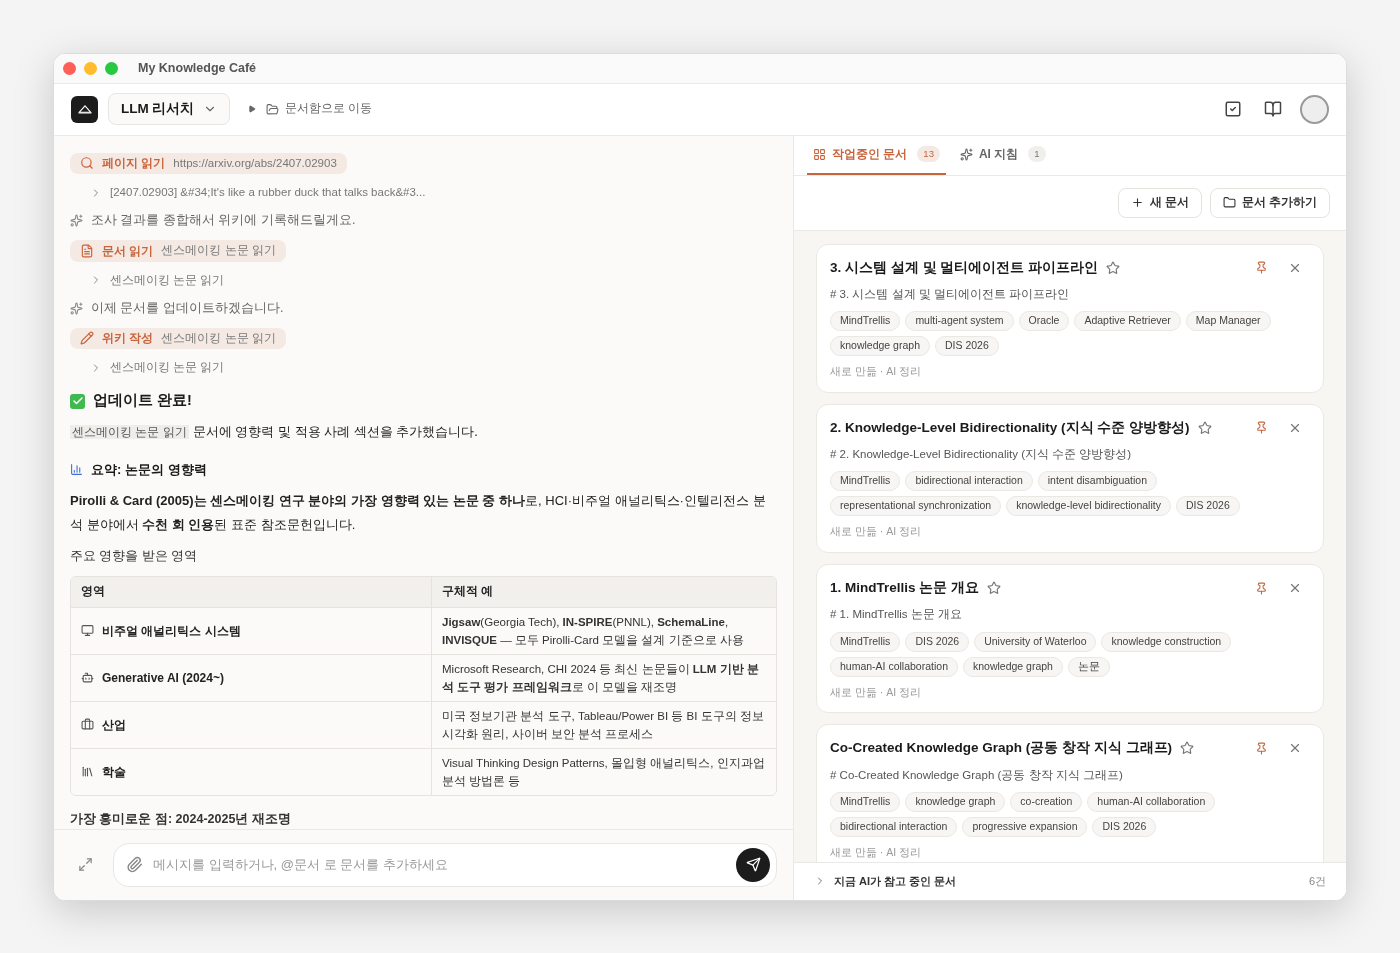 Image resolution: width=1400 pixels, height=953 pixels. I want to click on briefcase-icon, so click(87, 725).